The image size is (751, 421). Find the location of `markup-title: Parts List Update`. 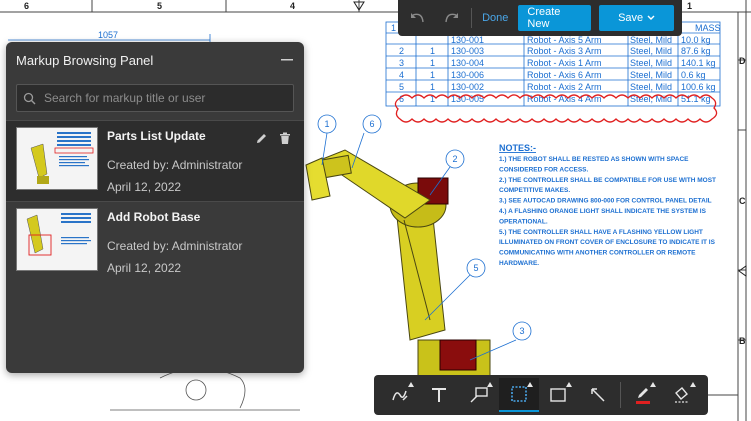

markup-title: Parts List Update is located at coordinates (156, 136).